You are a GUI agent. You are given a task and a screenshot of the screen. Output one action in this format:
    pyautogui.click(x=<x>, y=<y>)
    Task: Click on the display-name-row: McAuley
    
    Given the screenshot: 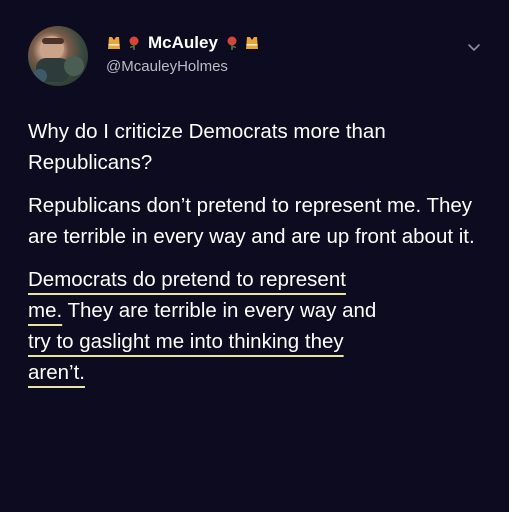 What is the action you would take?
    pyautogui.click(x=183, y=43)
    